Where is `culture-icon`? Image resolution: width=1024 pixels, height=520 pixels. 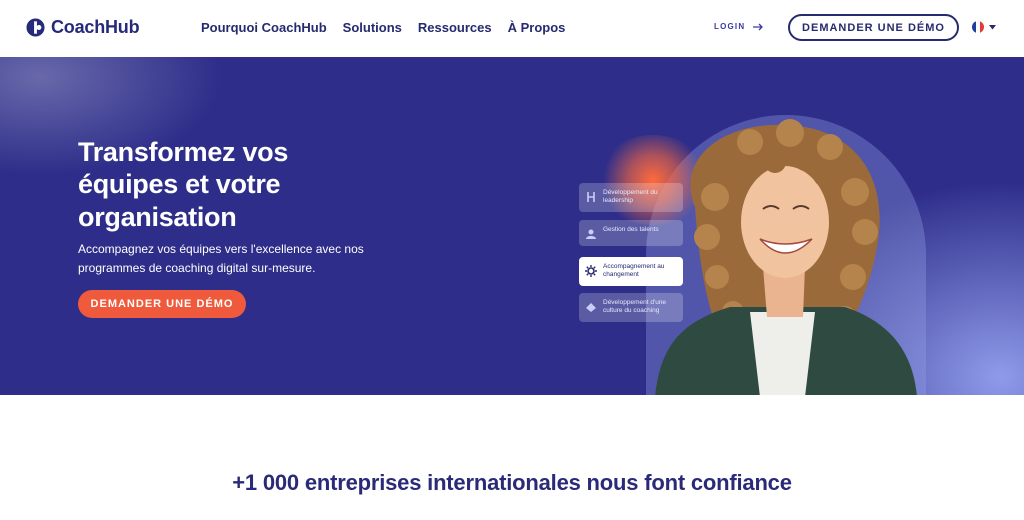
culture-icon is located at coordinates (591, 307).